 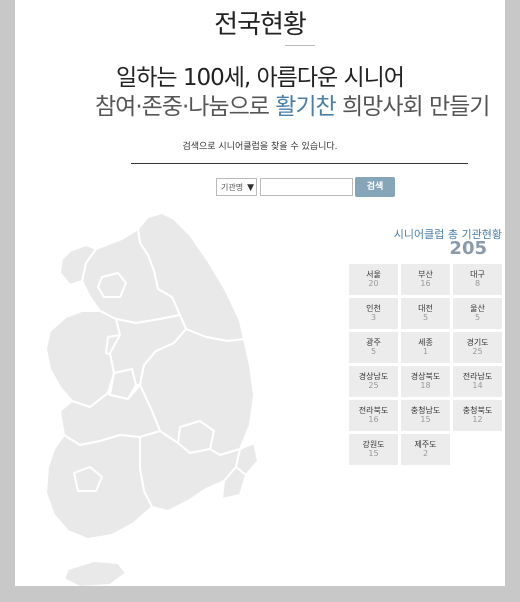 I want to click on region-cell-chungnam: 충청남도 15, so click(x=425, y=415).